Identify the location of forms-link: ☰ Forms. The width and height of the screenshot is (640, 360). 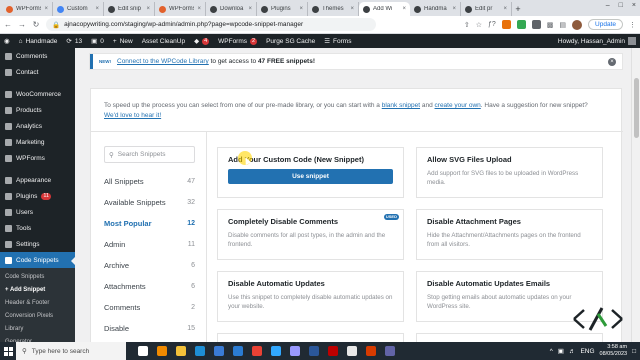
(337, 41).